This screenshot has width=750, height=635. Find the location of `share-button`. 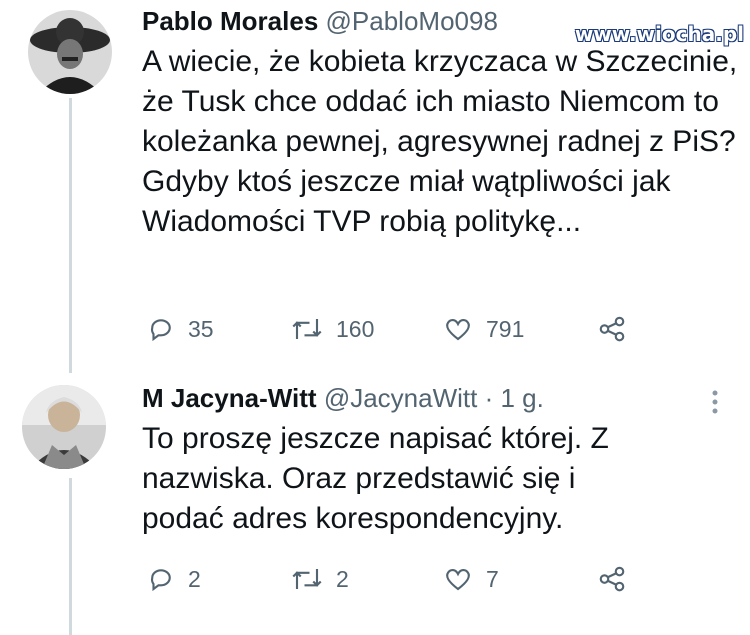

share-button is located at coordinates (612, 329).